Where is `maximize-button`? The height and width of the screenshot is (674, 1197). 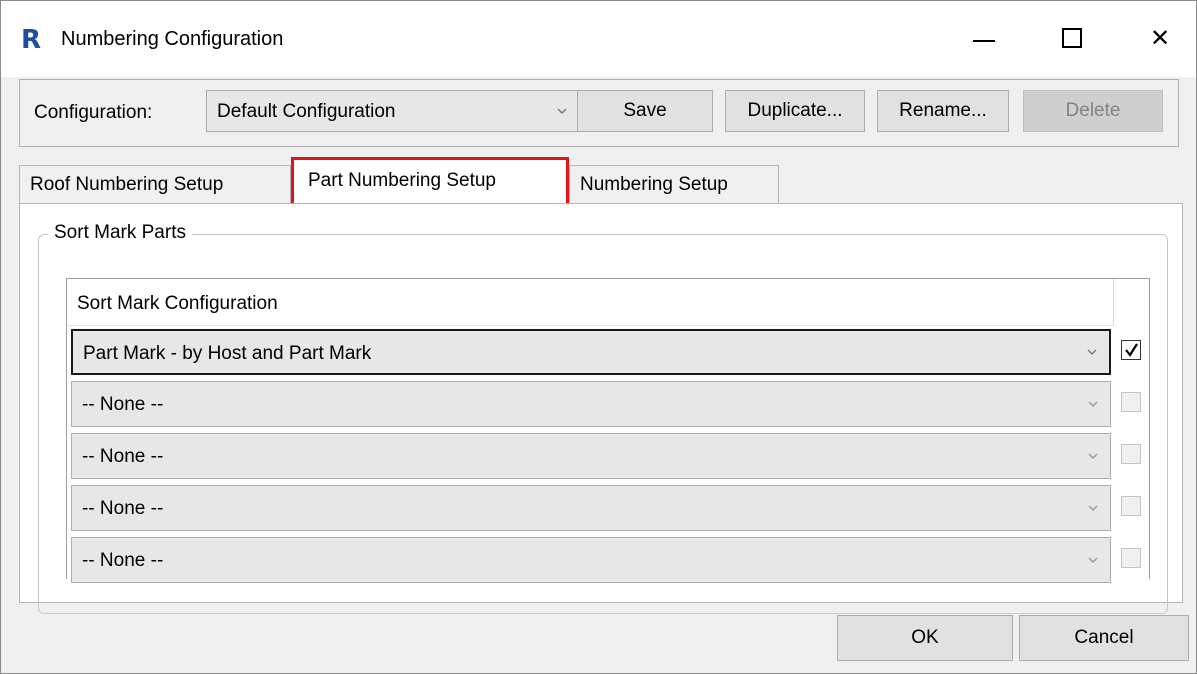
maximize-button is located at coordinates (1072, 38).